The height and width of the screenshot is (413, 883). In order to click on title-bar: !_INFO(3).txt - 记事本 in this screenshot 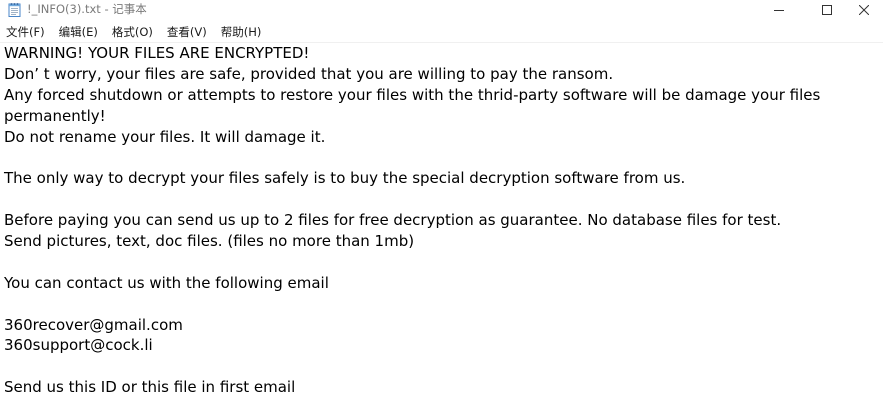, I will do `click(441, 10)`.